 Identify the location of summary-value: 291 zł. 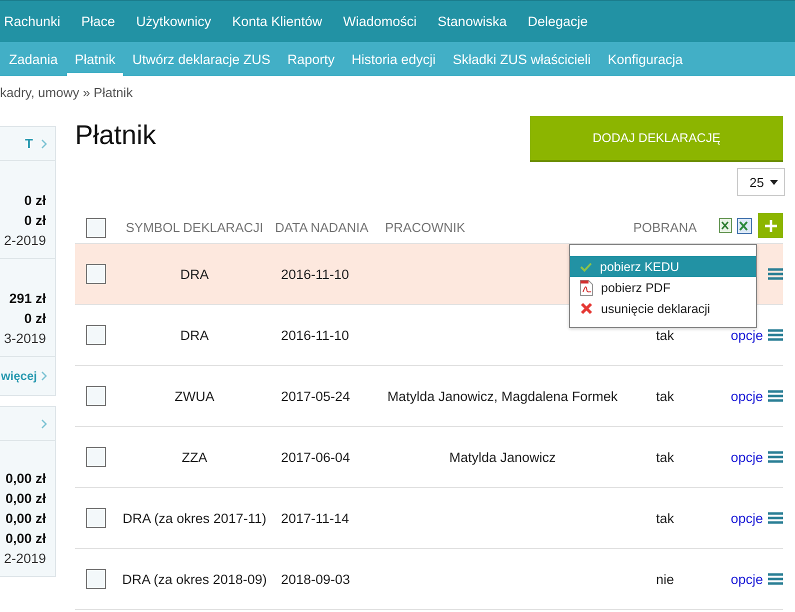
(27, 298).